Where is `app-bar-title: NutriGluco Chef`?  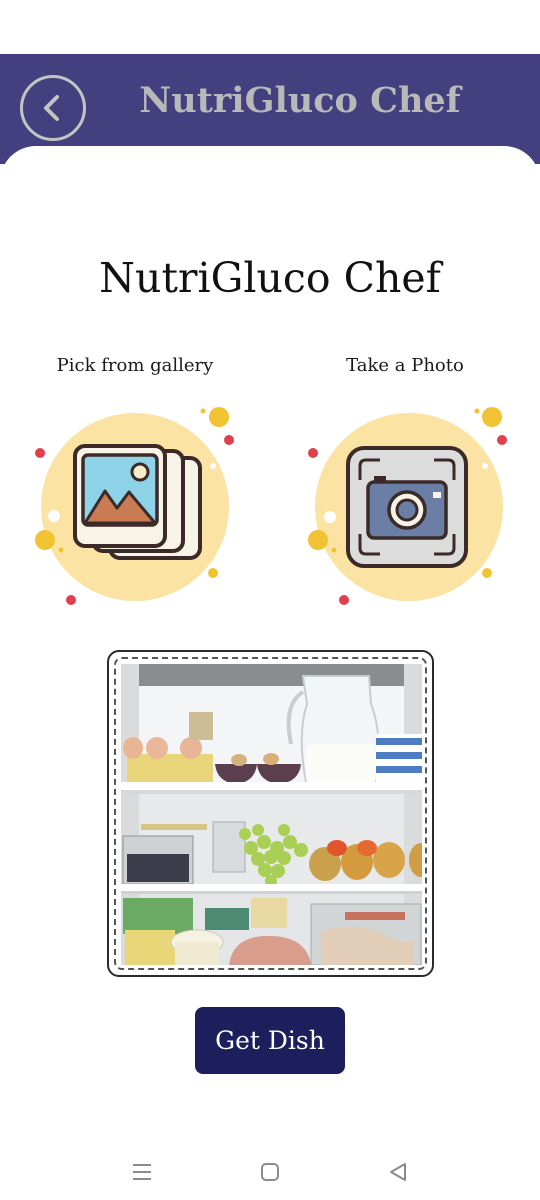 app-bar-title: NutriGluco Chef is located at coordinates (300, 100).